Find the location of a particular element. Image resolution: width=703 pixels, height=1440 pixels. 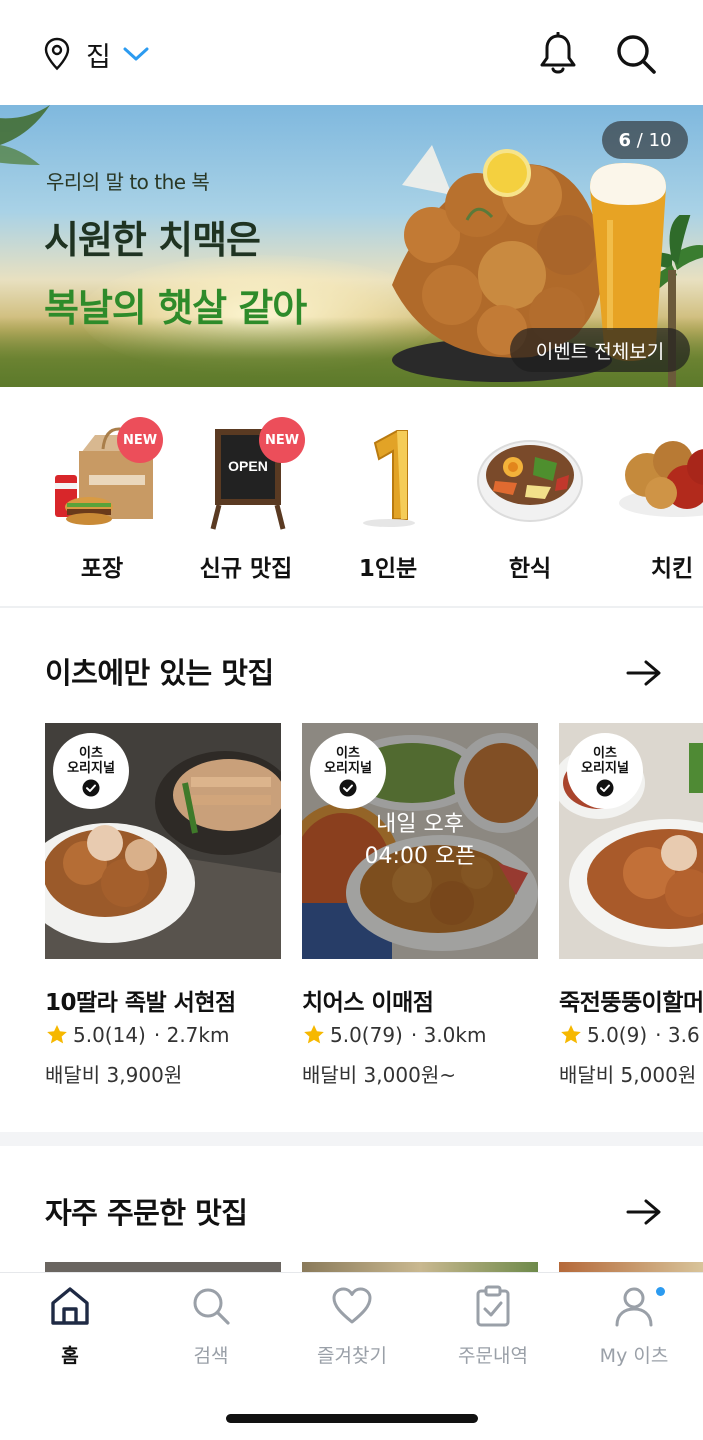

banner-counter-total: 10 is located at coordinates (660, 140).